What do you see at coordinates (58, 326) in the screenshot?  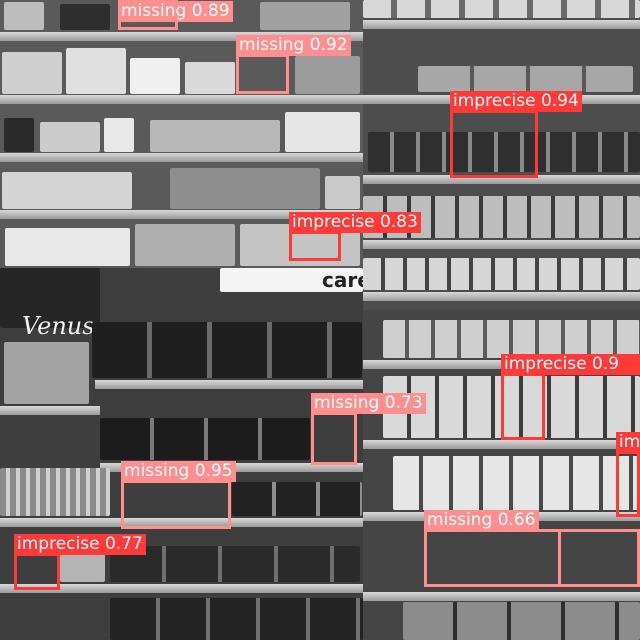 I see `venus-sign: Venus` at bounding box center [58, 326].